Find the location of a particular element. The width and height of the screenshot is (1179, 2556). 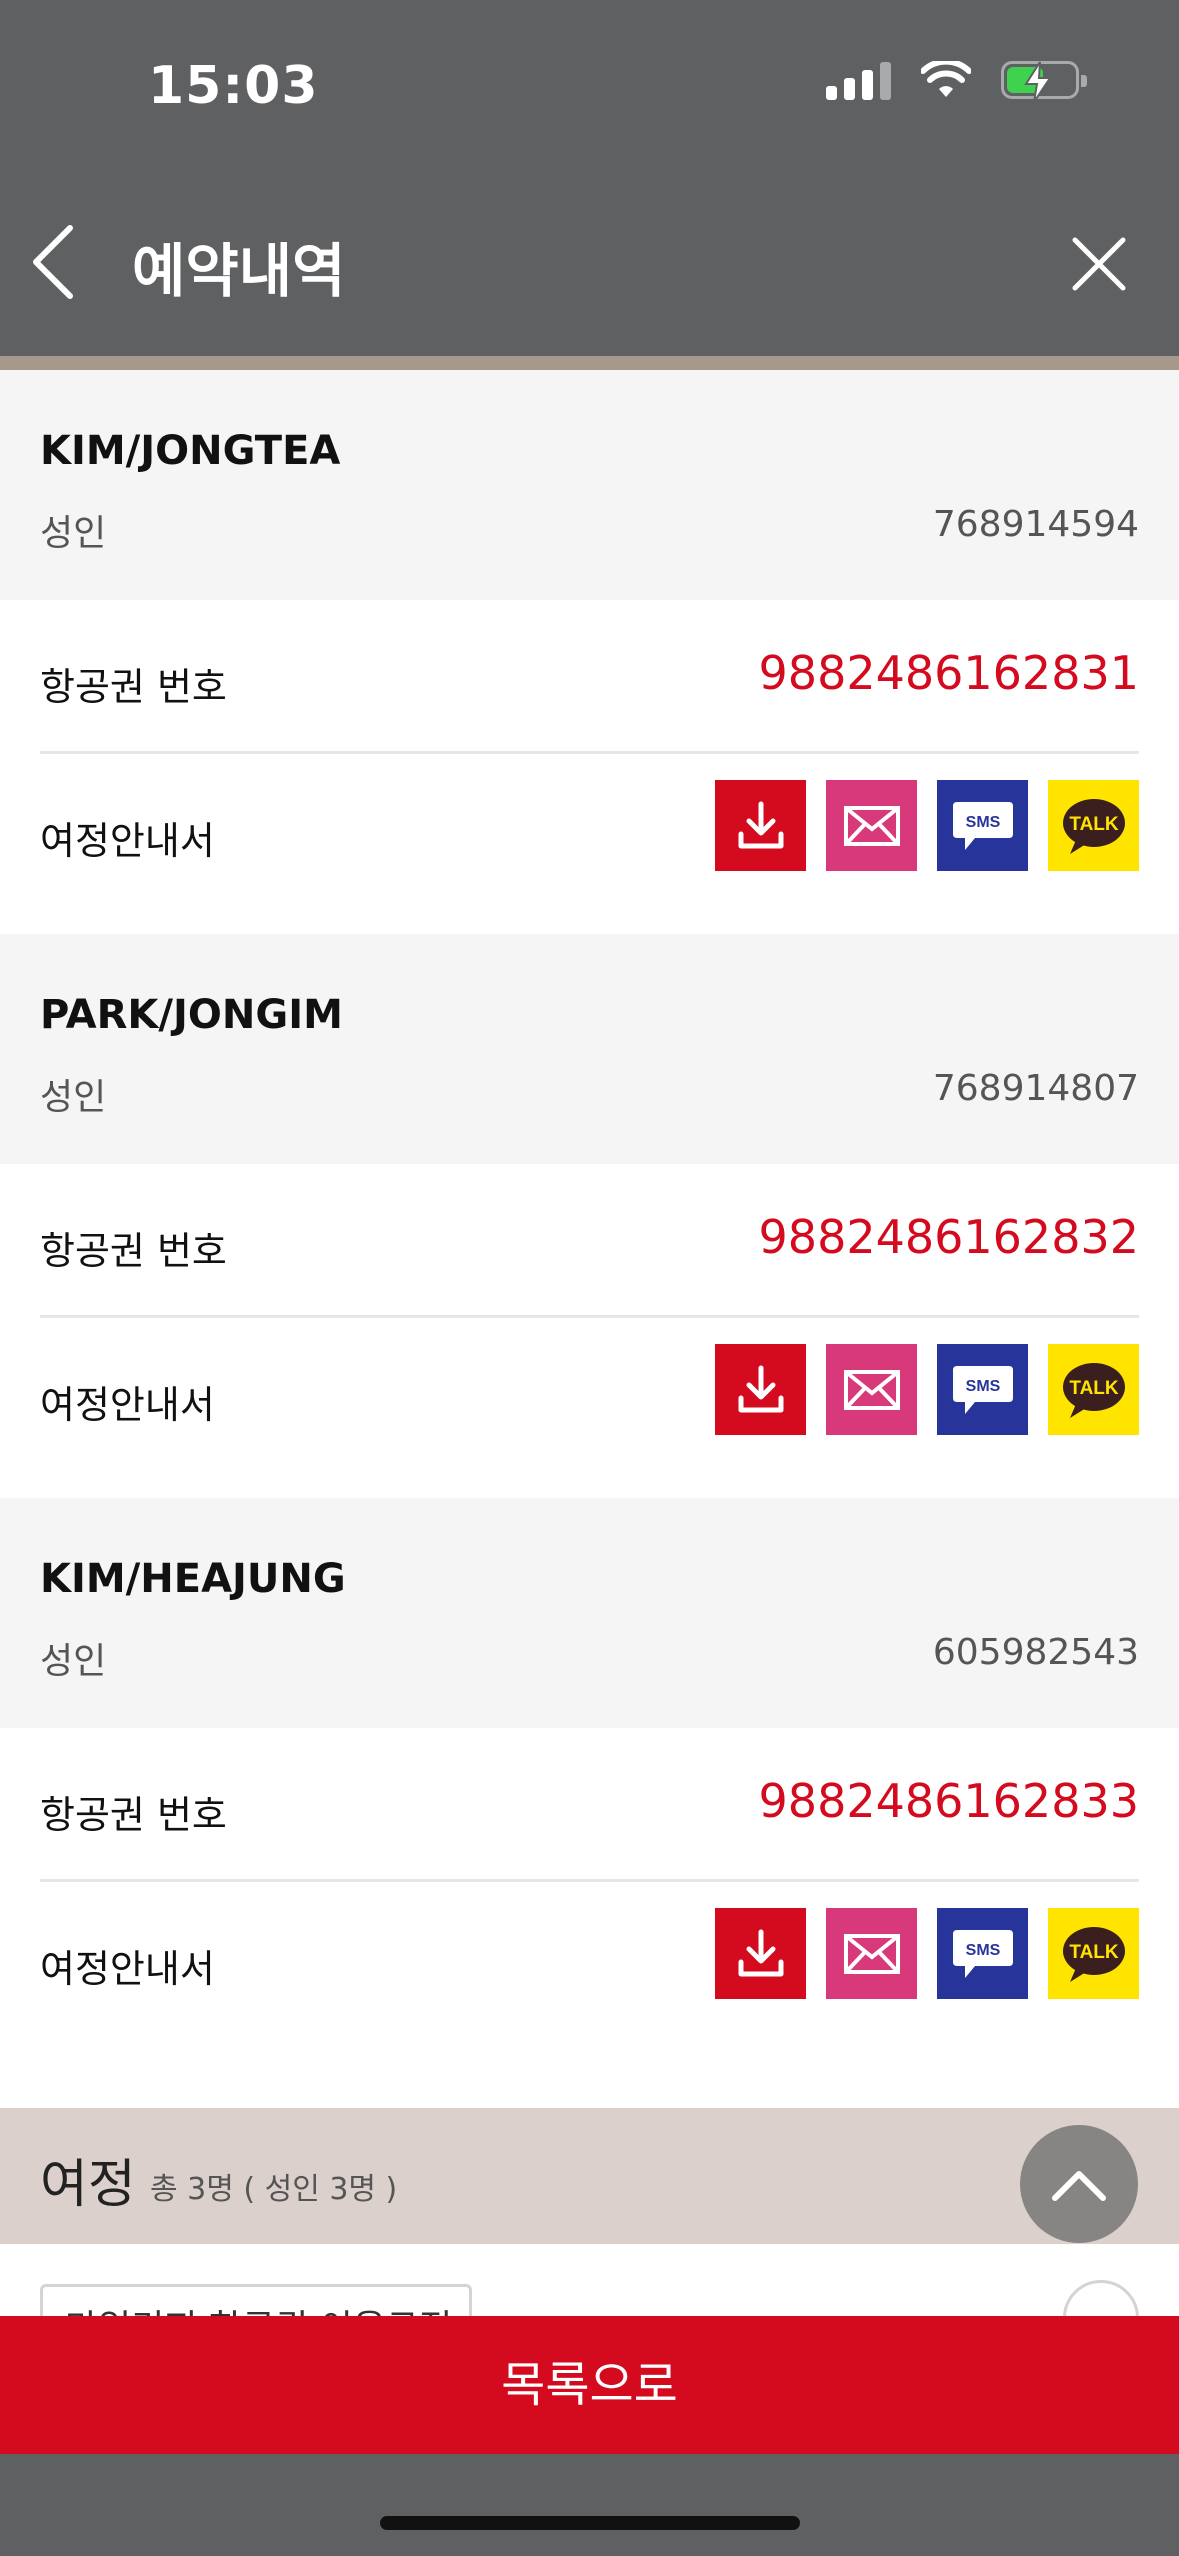

wifi-icon is located at coordinates (946, 79).